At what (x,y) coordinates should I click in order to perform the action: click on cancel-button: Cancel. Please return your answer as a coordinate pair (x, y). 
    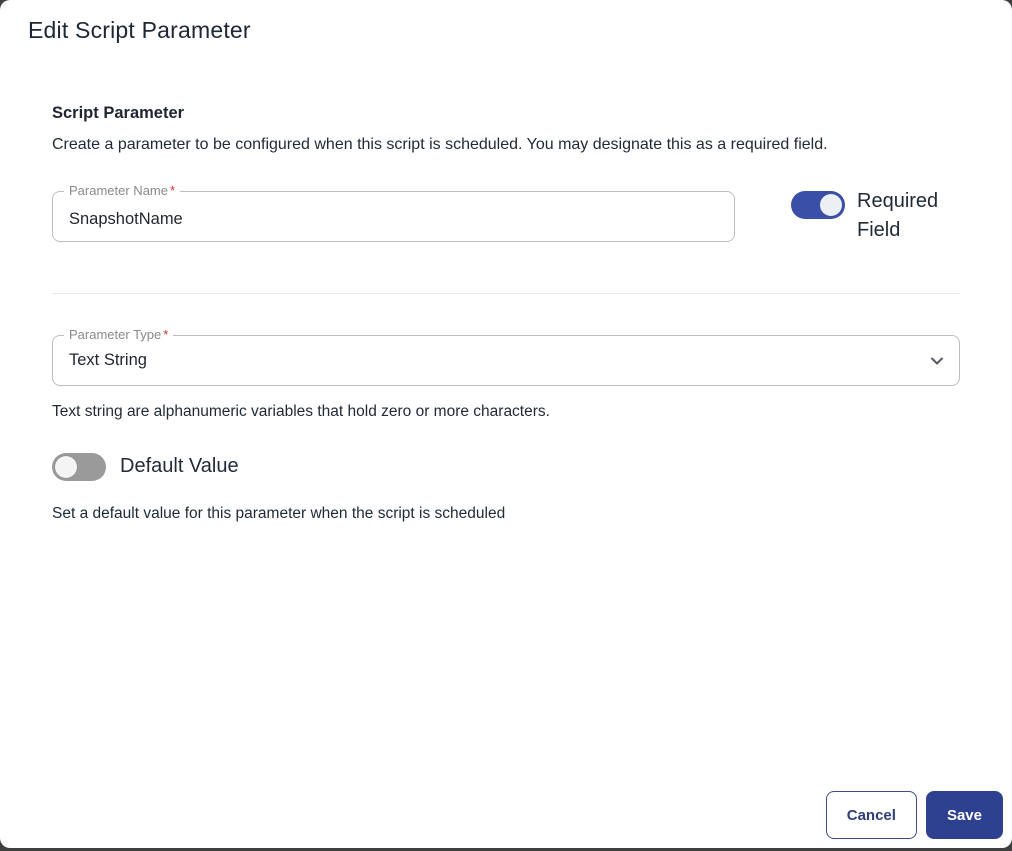
    Looking at the image, I should click on (871, 815).